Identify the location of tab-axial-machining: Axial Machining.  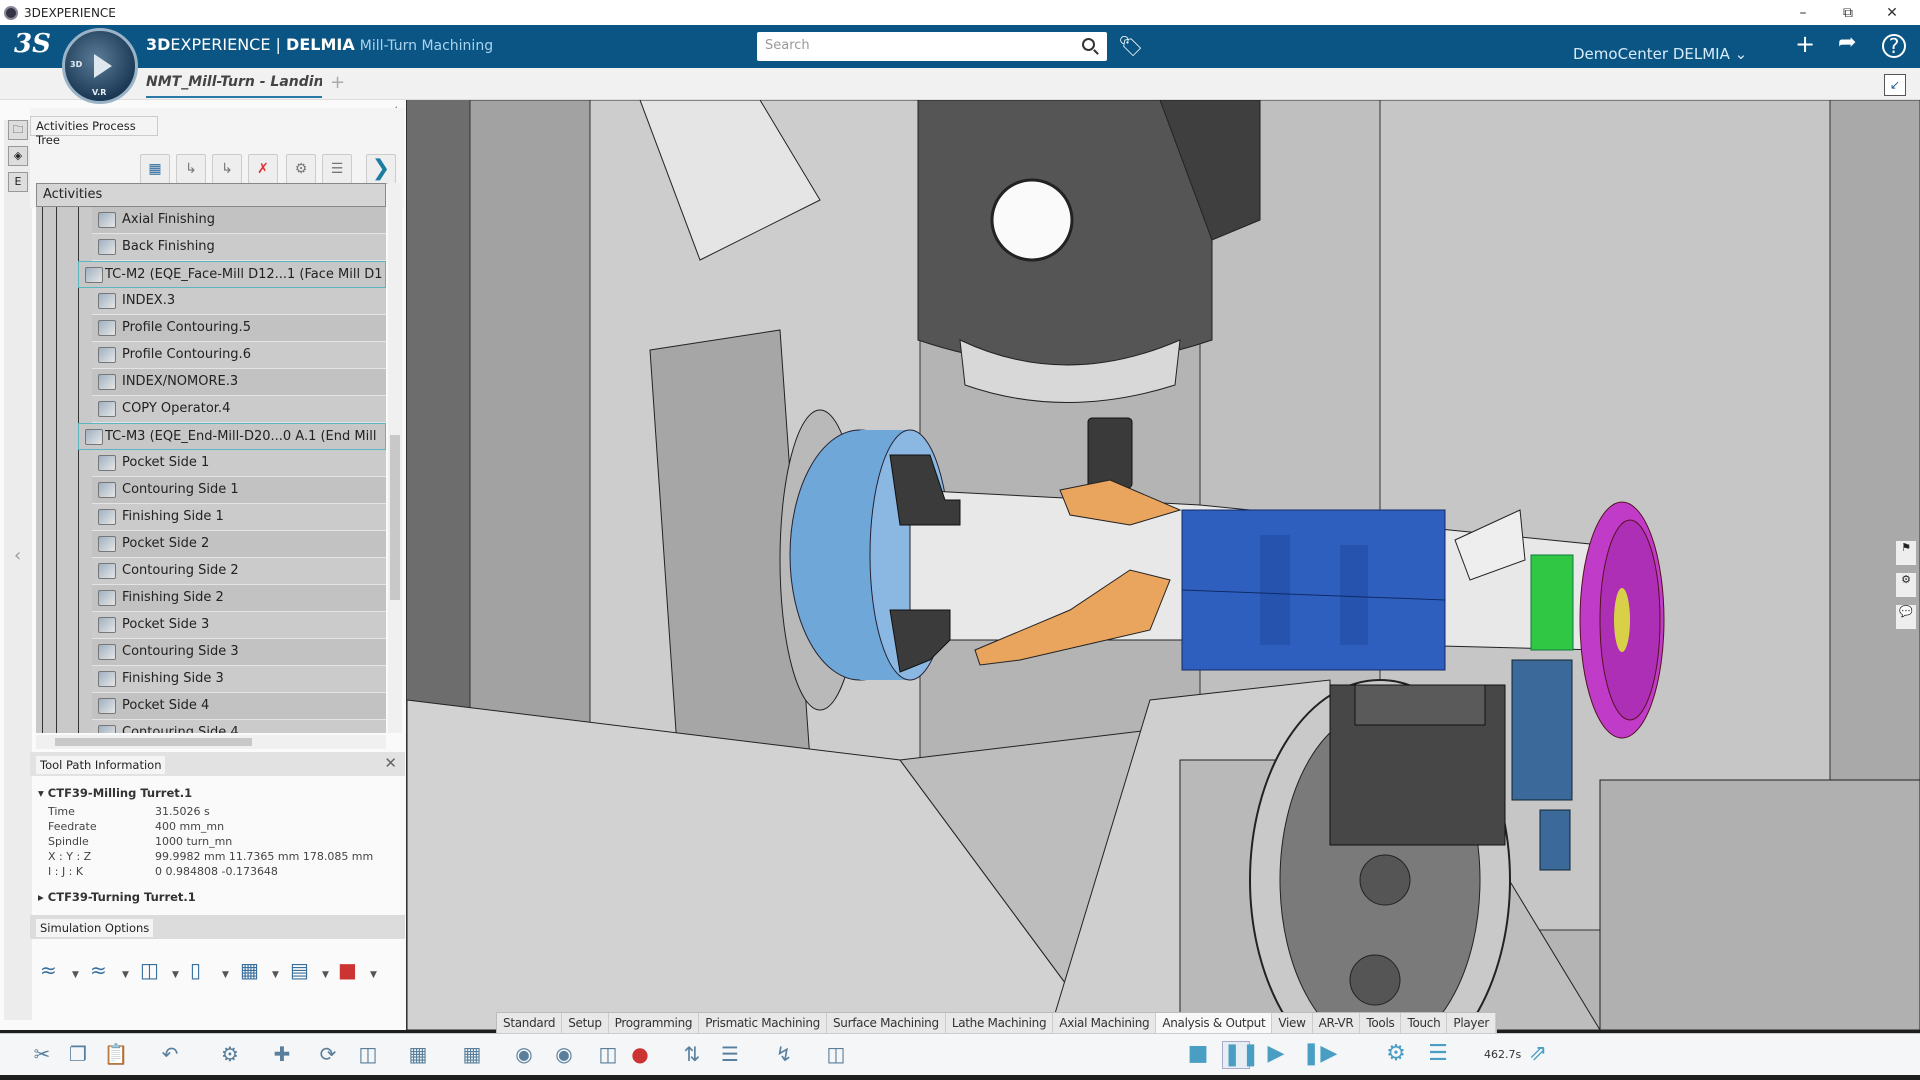
(1105, 1023).